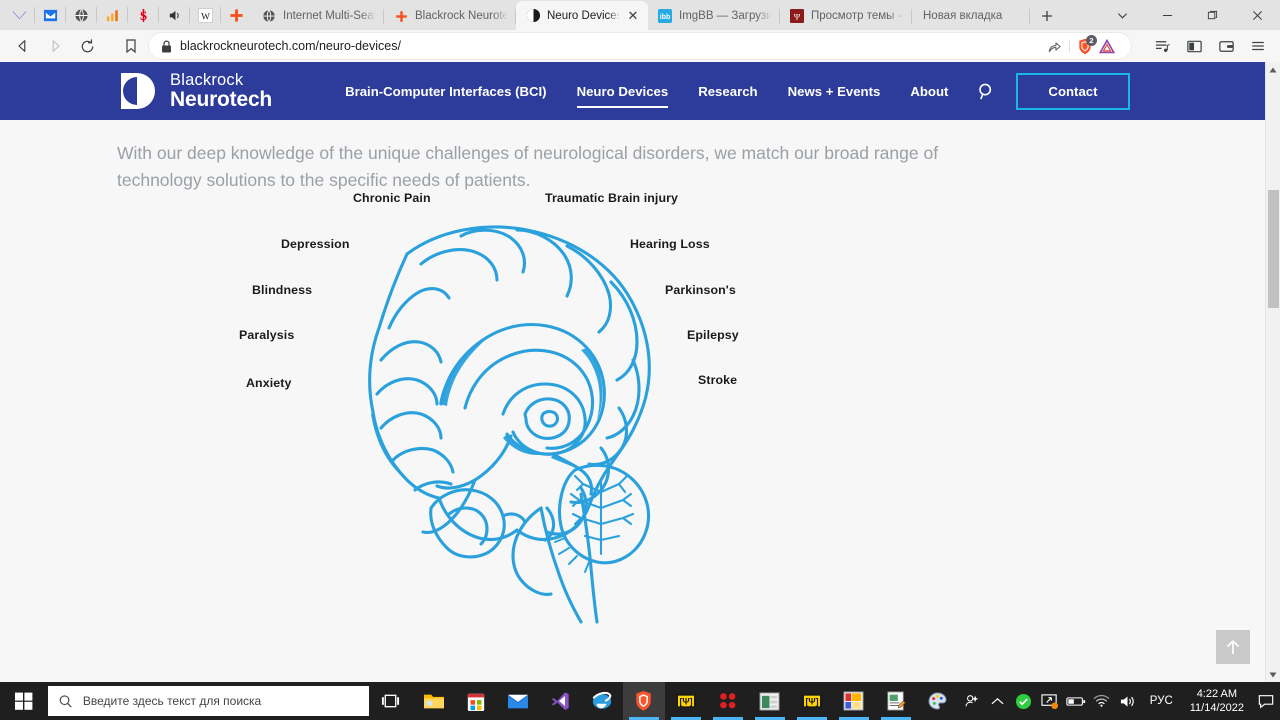  Describe the element at coordinates (1076, 701) in the screenshot. I see `battery-icon-wrap` at that location.